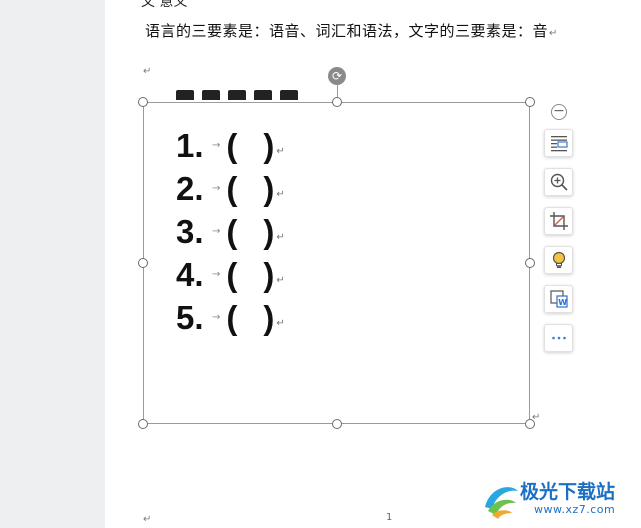  I want to click on resize-handle-bottom-left, so click(143, 424).